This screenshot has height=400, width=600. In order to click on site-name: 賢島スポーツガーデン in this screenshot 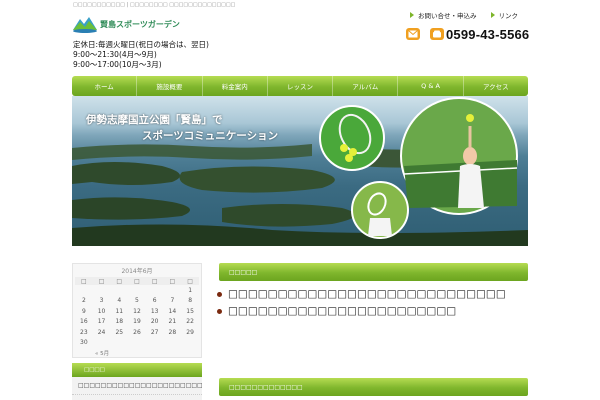, I will do `click(140, 24)`.